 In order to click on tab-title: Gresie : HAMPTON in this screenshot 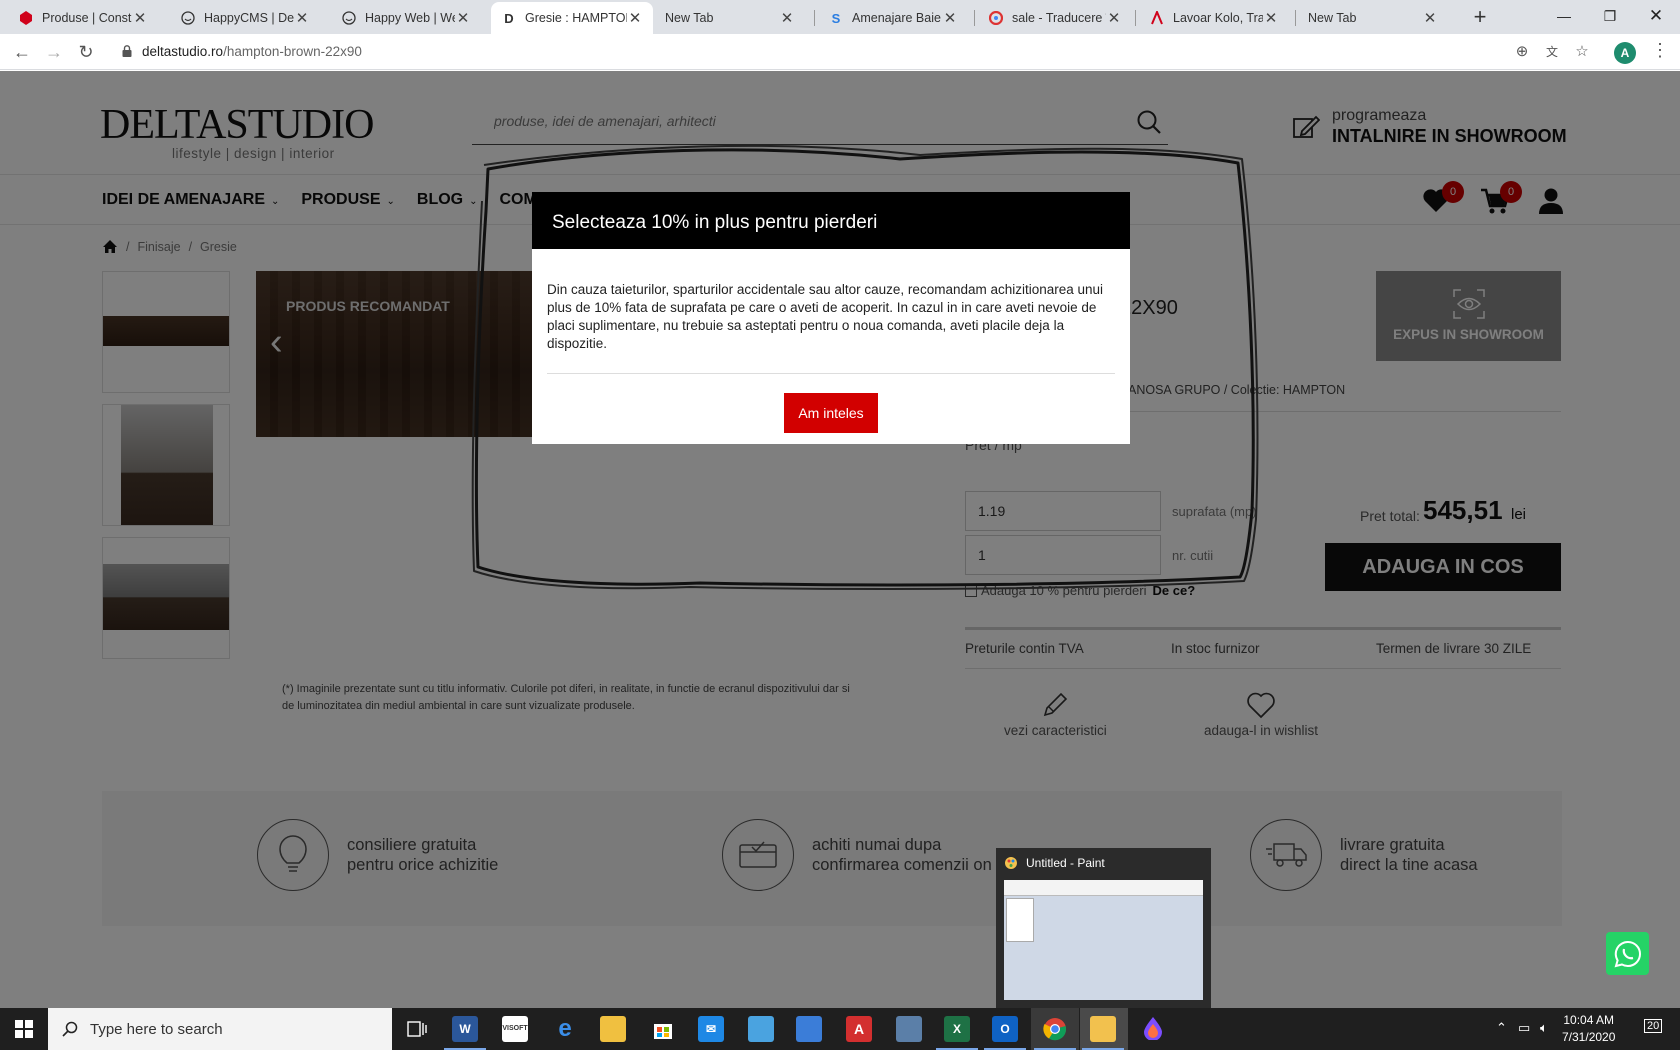, I will do `click(576, 18)`.